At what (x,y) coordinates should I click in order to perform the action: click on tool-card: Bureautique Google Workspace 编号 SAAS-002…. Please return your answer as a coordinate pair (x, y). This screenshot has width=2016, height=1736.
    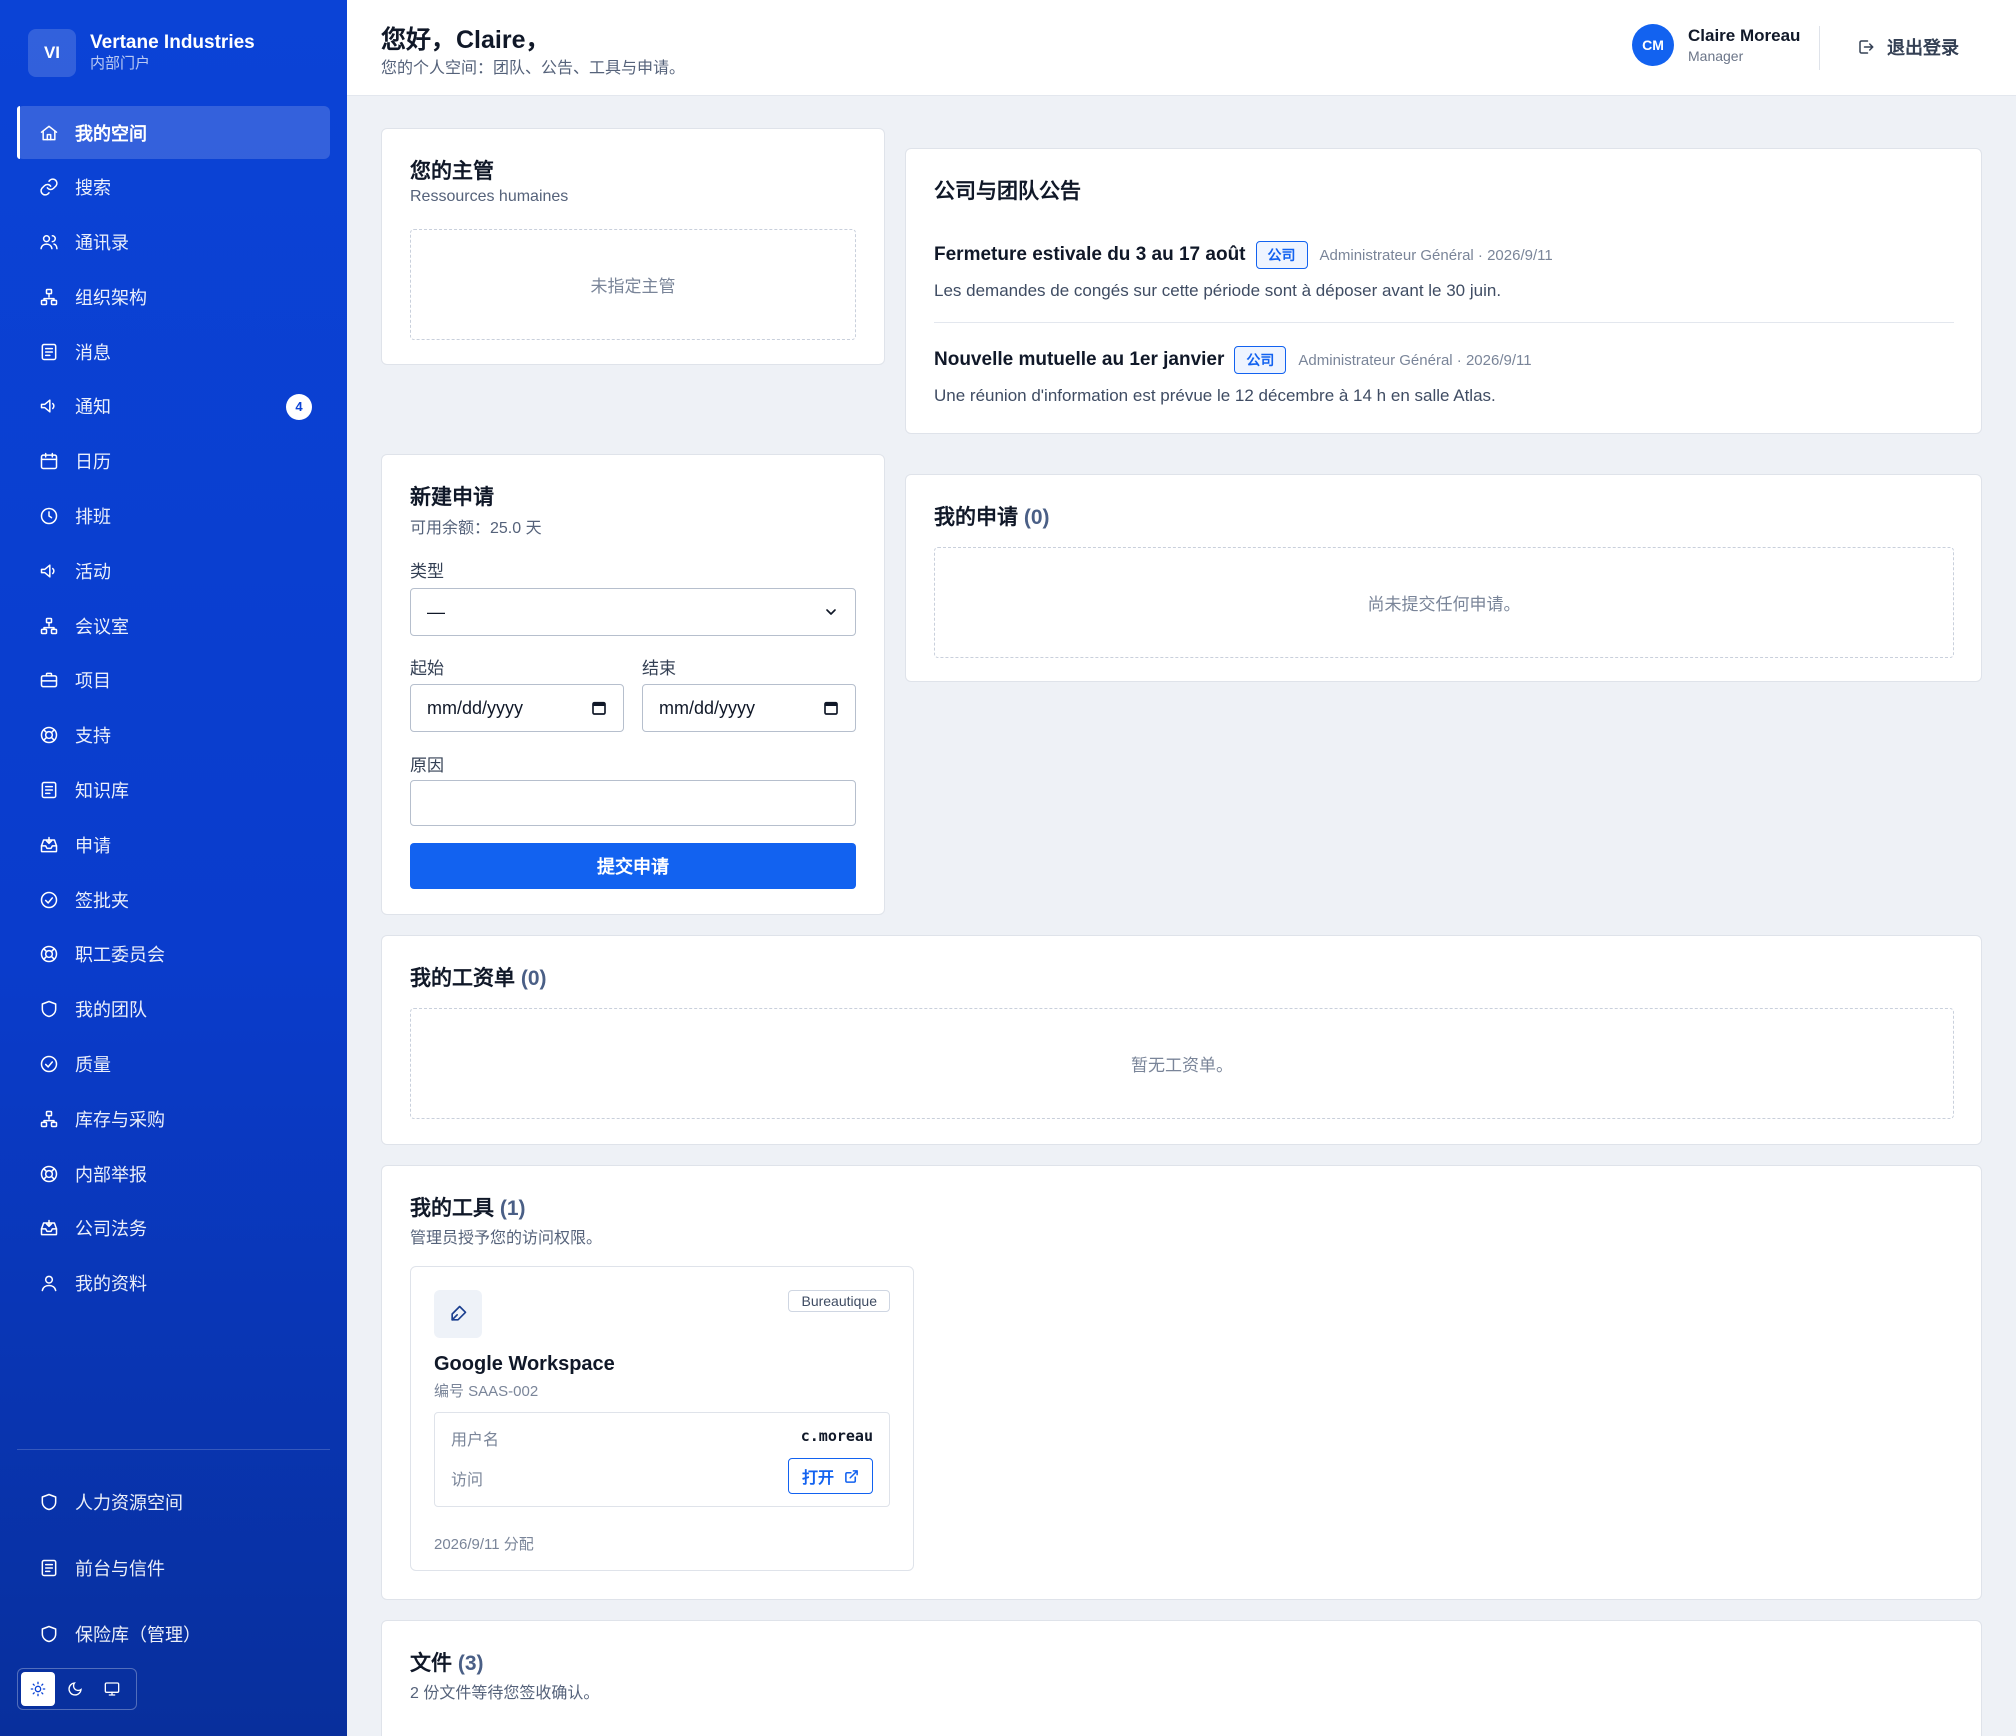
    Looking at the image, I should click on (662, 1418).